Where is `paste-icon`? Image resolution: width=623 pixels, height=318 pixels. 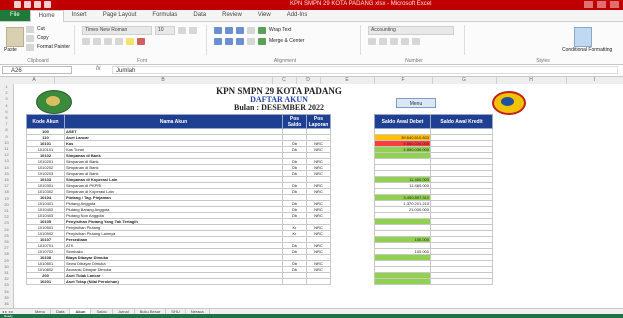
paste-icon is located at coordinates (15, 37).